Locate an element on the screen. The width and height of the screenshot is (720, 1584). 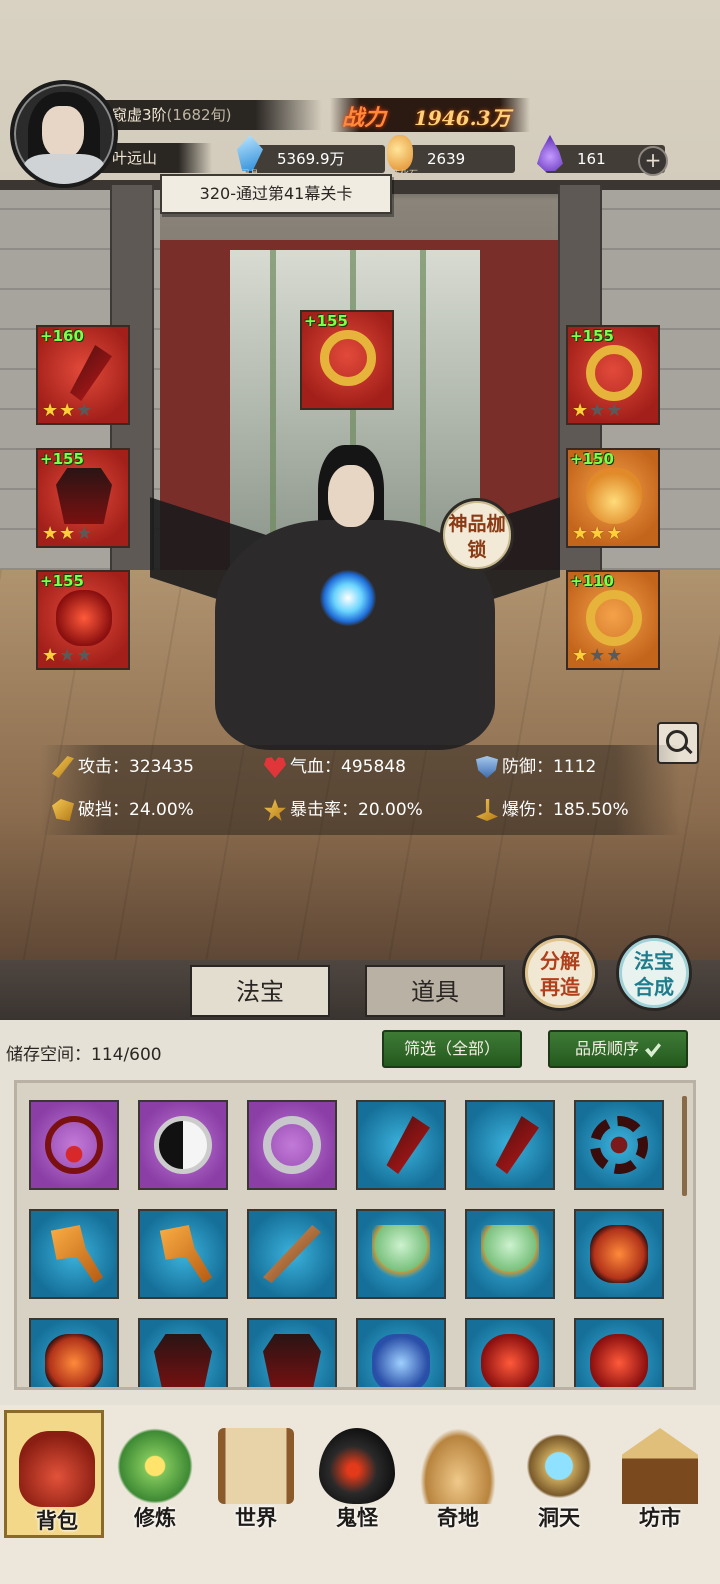
resource-spirit-crystal: 灵晶 5369.9万 is located at coordinates (311, 157).